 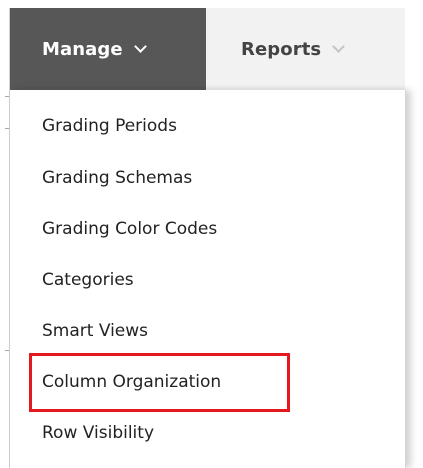 I want to click on menu-item-grading-periods: Grading Periods, so click(x=109, y=126).